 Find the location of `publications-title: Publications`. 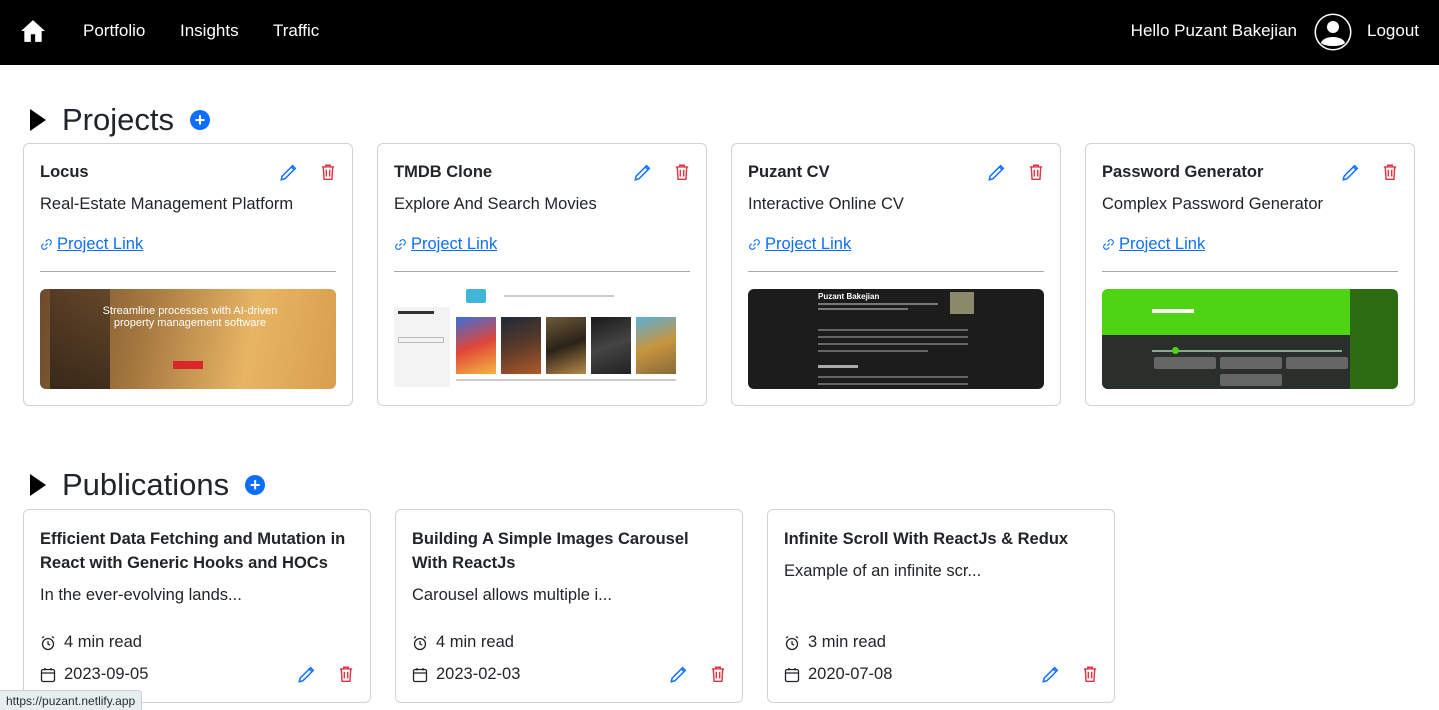

publications-title: Publications is located at coordinates (146, 484).